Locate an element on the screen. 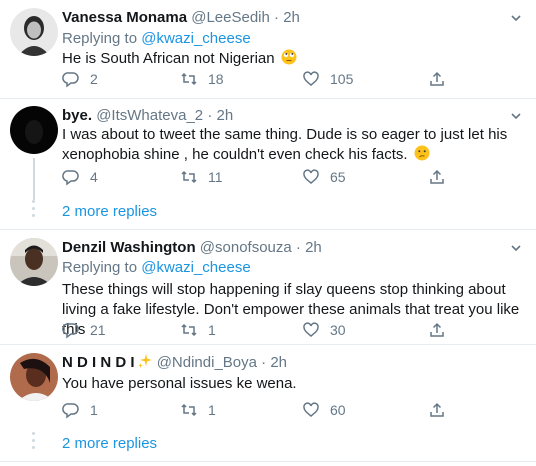 The width and height of the screenshot is (536, 466). rolling-eyes-emoji is located at coordinates (289, 57).